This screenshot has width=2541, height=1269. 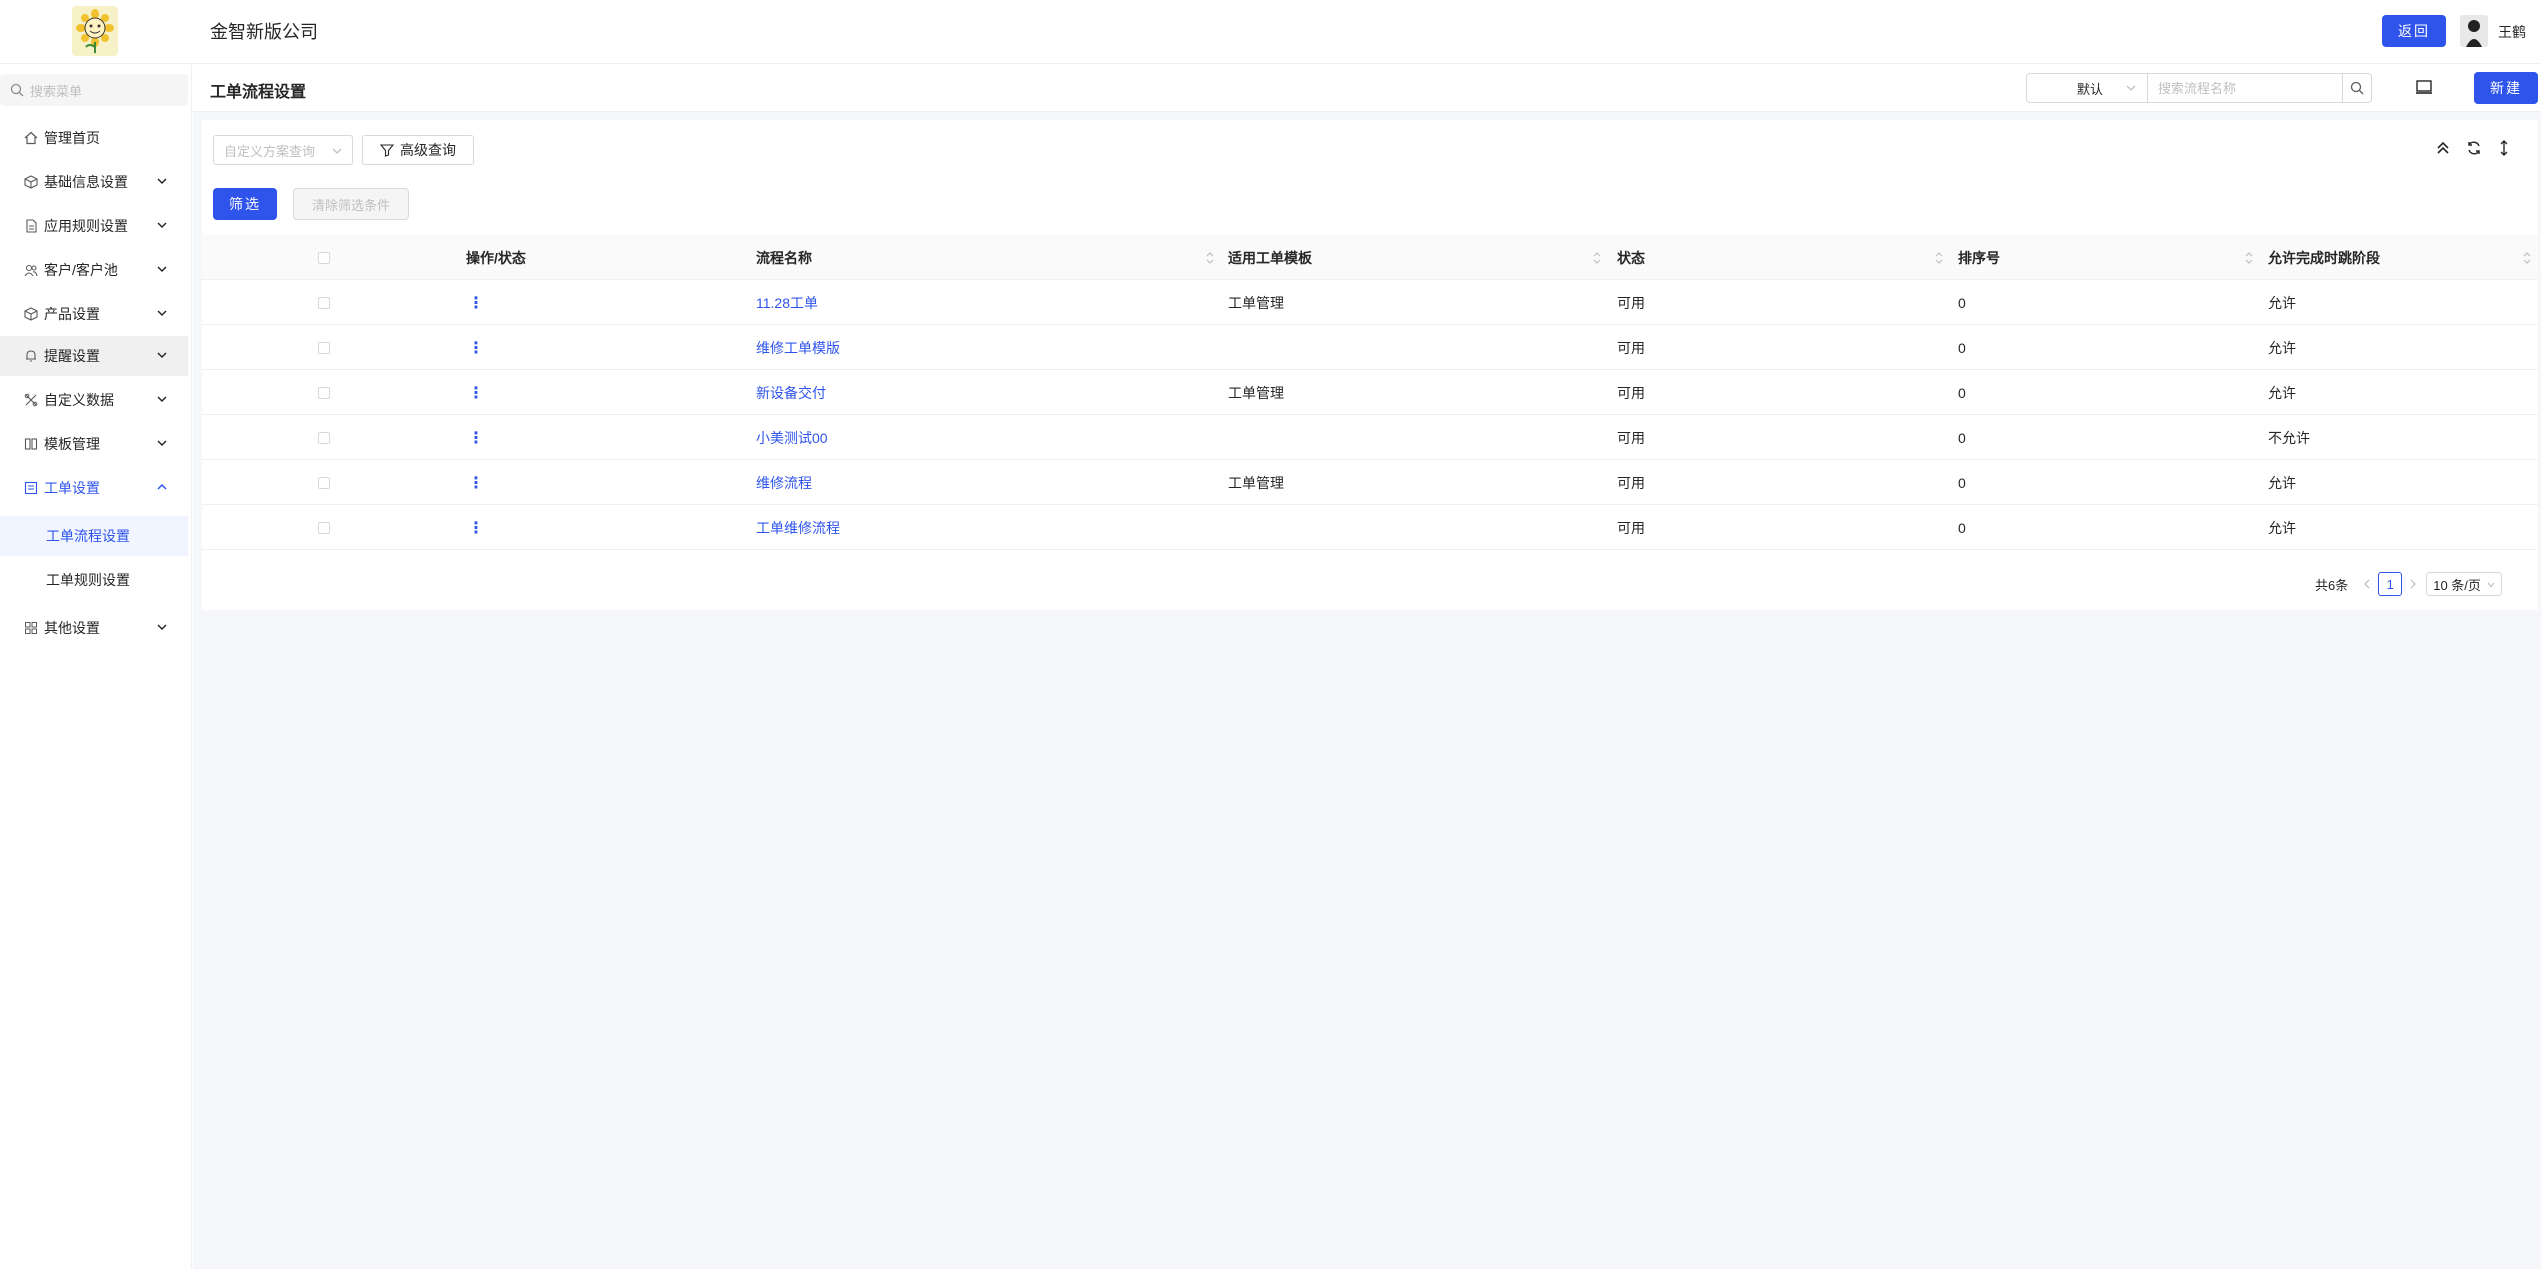 What do you see at coordinates (94, 536) in the screenshot?
I see `sidebar-subitem-ticket-flow: 工单流程设置` at bounding box center [94, 536].